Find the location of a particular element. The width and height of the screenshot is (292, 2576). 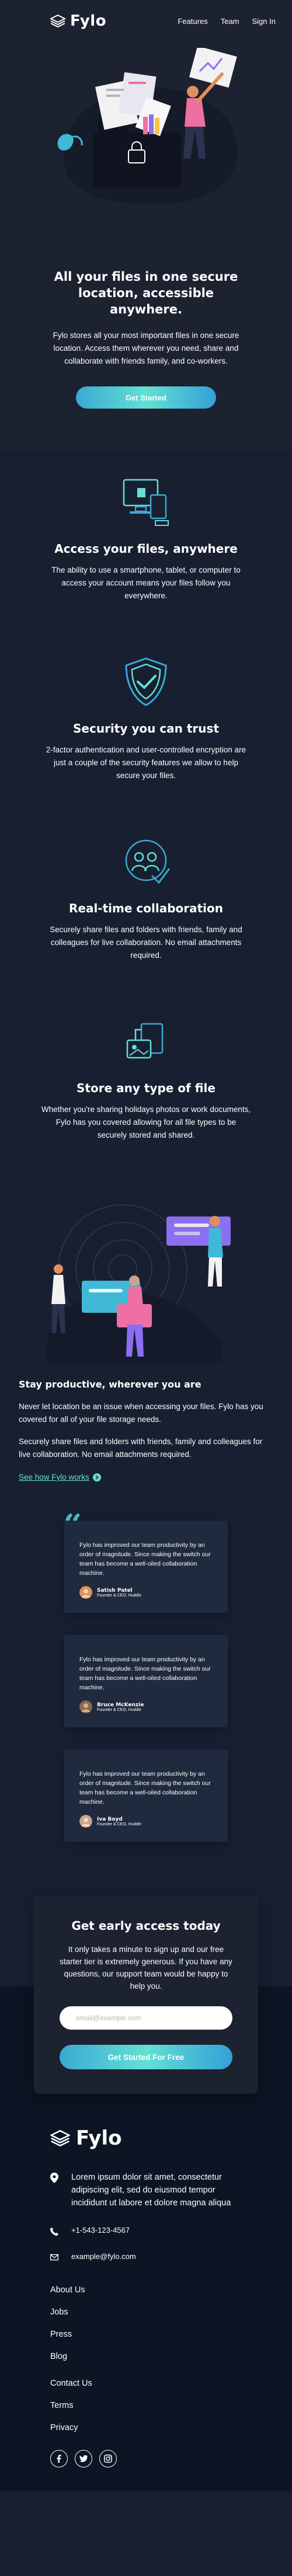

productive-title: Stay productive, wherever you are is located at coordinates (110, 1385).